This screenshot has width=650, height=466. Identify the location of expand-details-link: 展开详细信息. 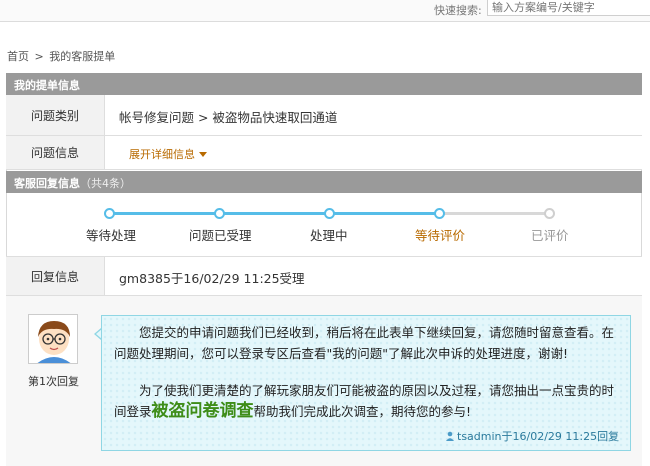
(168, 154).